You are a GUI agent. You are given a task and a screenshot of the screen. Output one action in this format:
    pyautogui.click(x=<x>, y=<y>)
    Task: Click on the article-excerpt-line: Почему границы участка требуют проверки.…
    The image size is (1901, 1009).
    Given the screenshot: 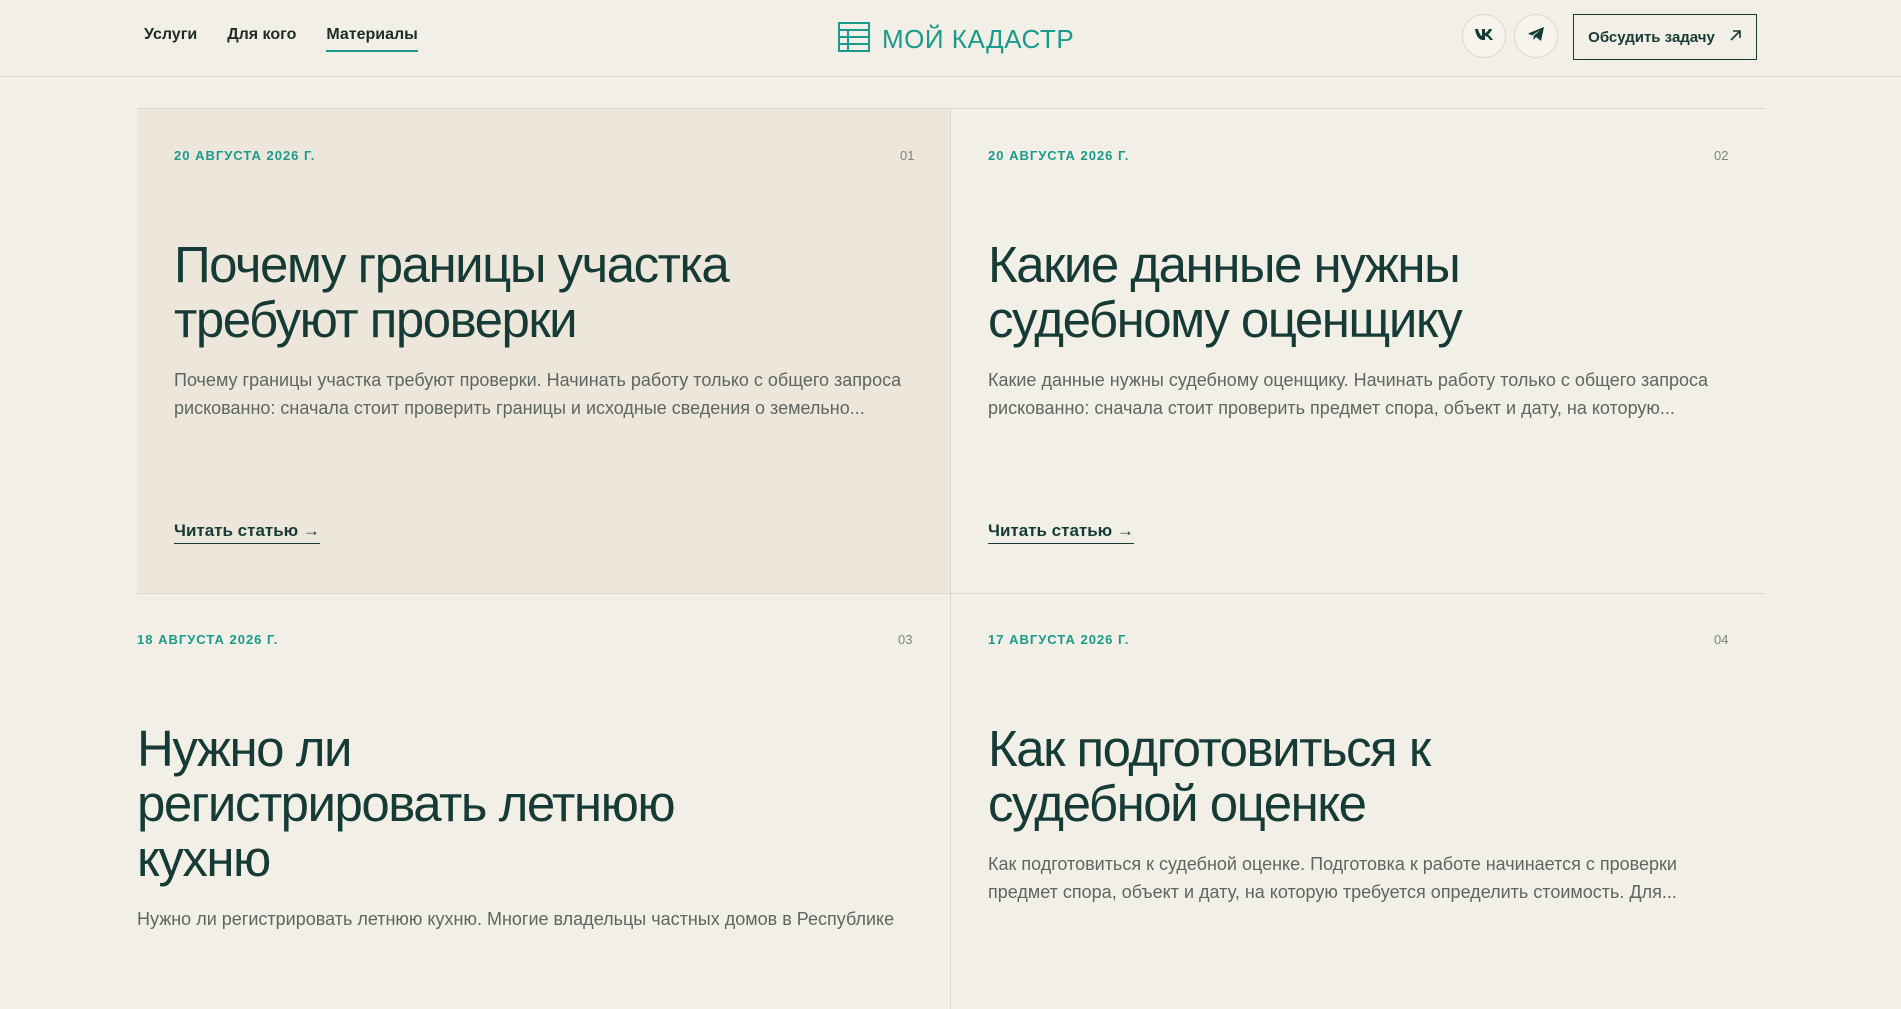 What is the action you would take?
    pyautogui.click(x=538, y=380)
    